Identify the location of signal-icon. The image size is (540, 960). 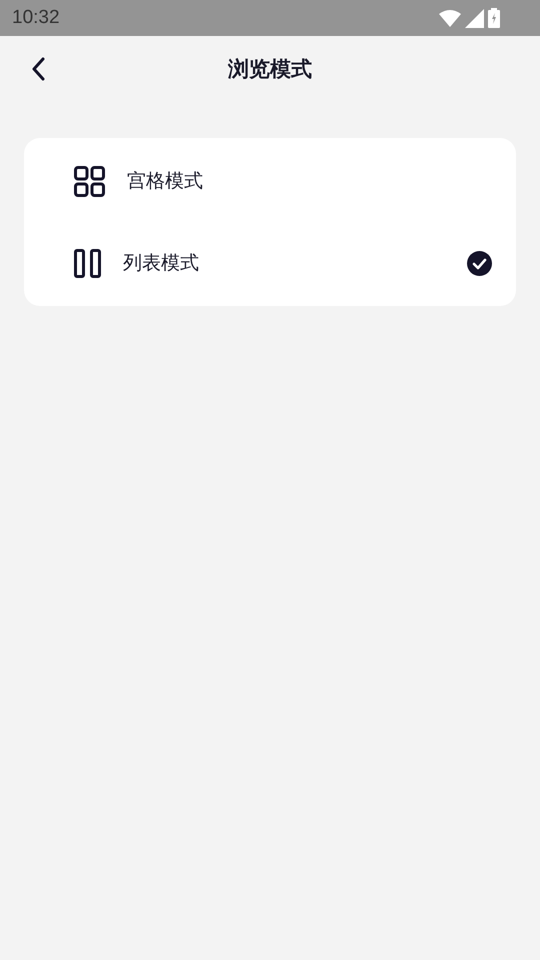
(474, 18).